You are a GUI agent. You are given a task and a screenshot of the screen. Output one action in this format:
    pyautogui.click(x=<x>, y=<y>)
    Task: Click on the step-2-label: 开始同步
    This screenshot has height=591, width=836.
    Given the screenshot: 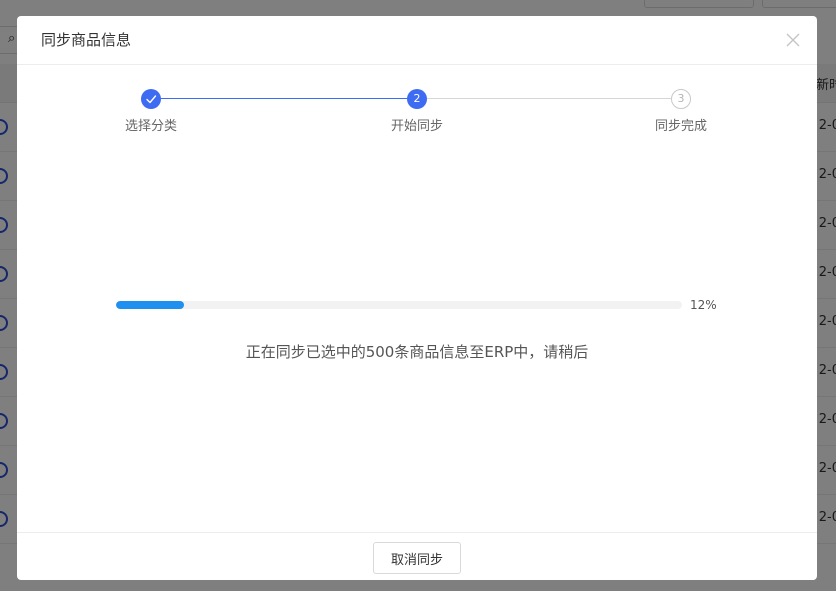 What is the action you would take?
    pyautogui.click(x=416, y=126)
    